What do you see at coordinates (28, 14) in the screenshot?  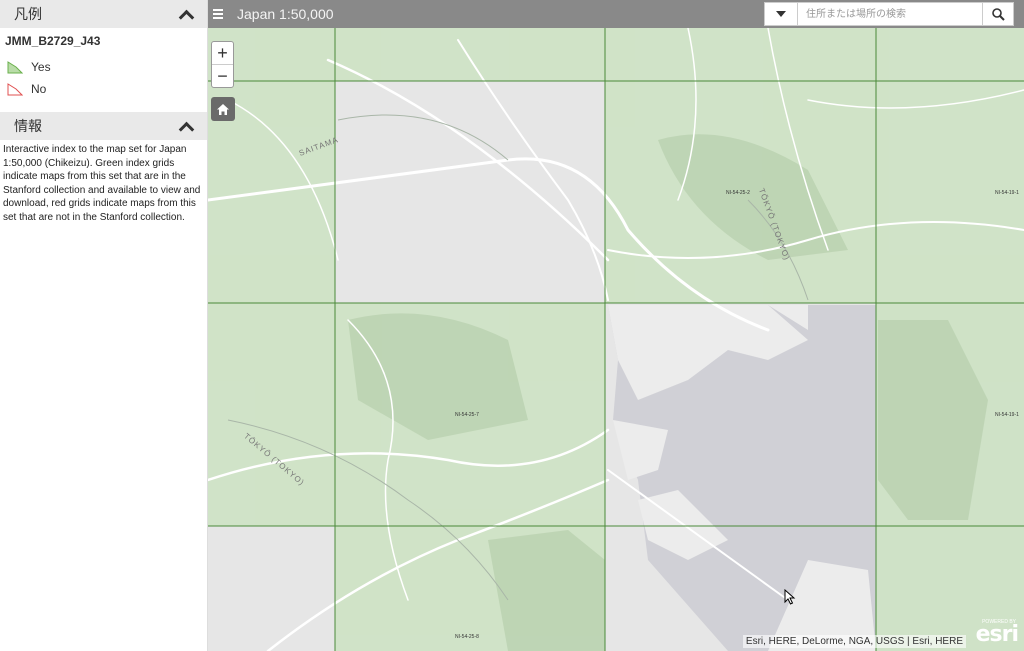 I see `legend-title: 凡例` at bounding box center [28, 14].